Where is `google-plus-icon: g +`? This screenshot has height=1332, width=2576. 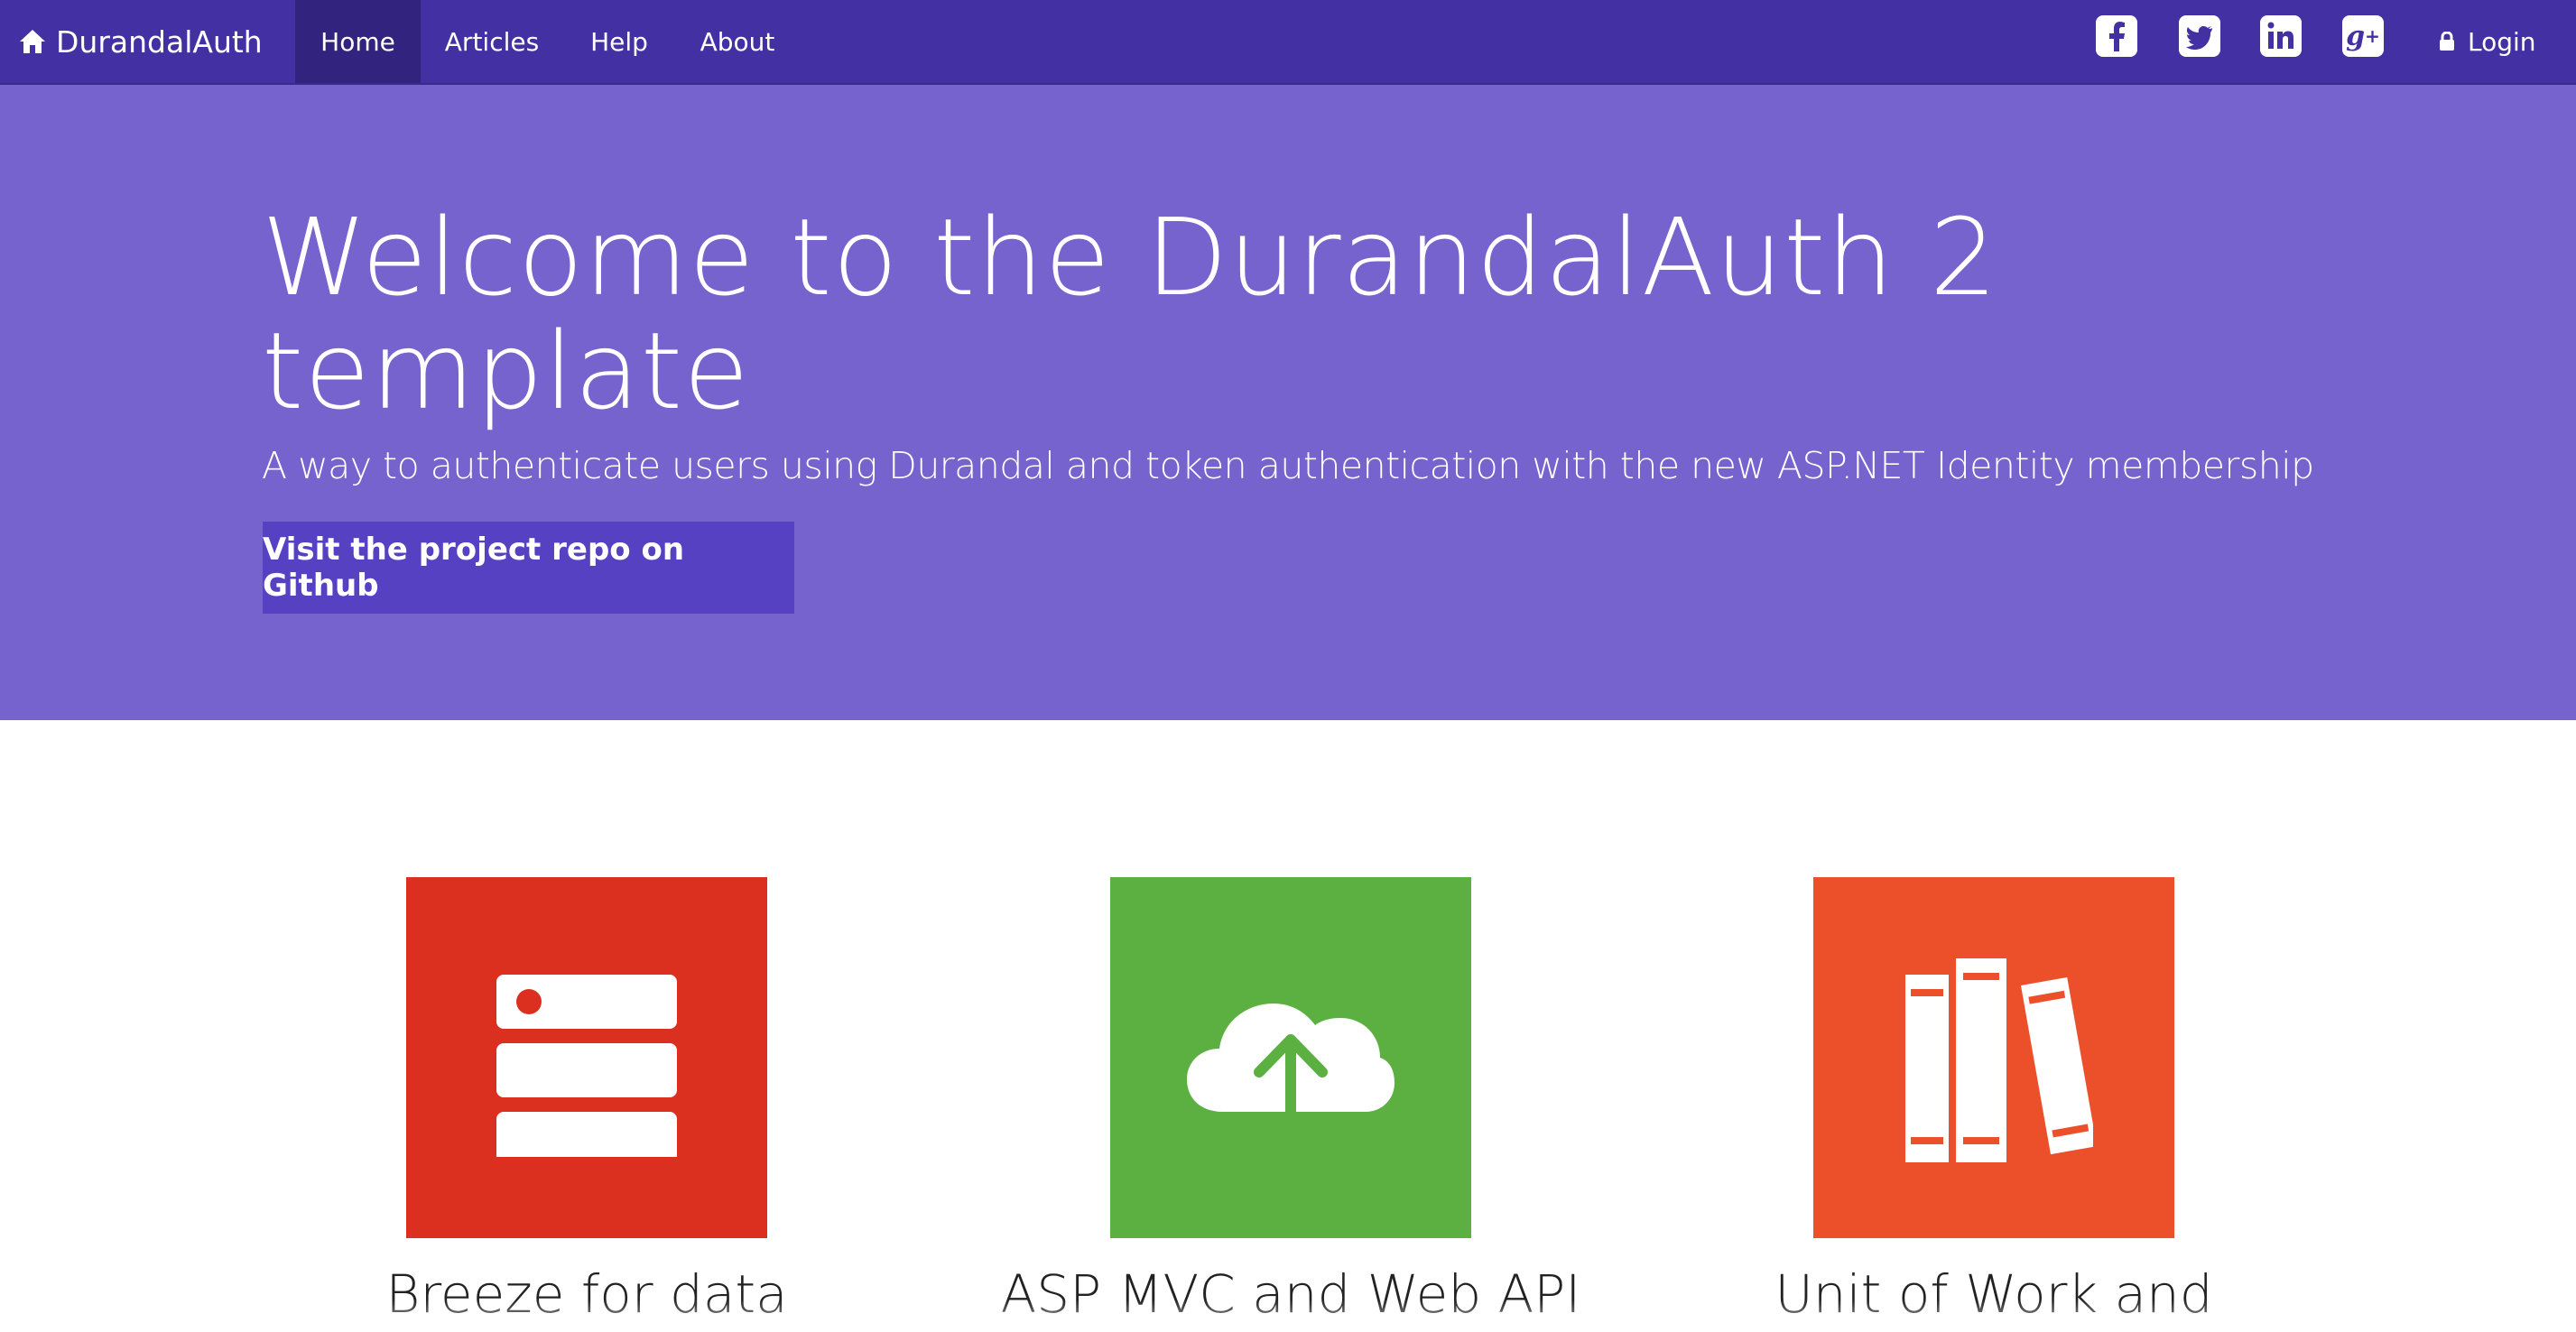
google-plus-icon: g + is located at coordinates (2363, 36).